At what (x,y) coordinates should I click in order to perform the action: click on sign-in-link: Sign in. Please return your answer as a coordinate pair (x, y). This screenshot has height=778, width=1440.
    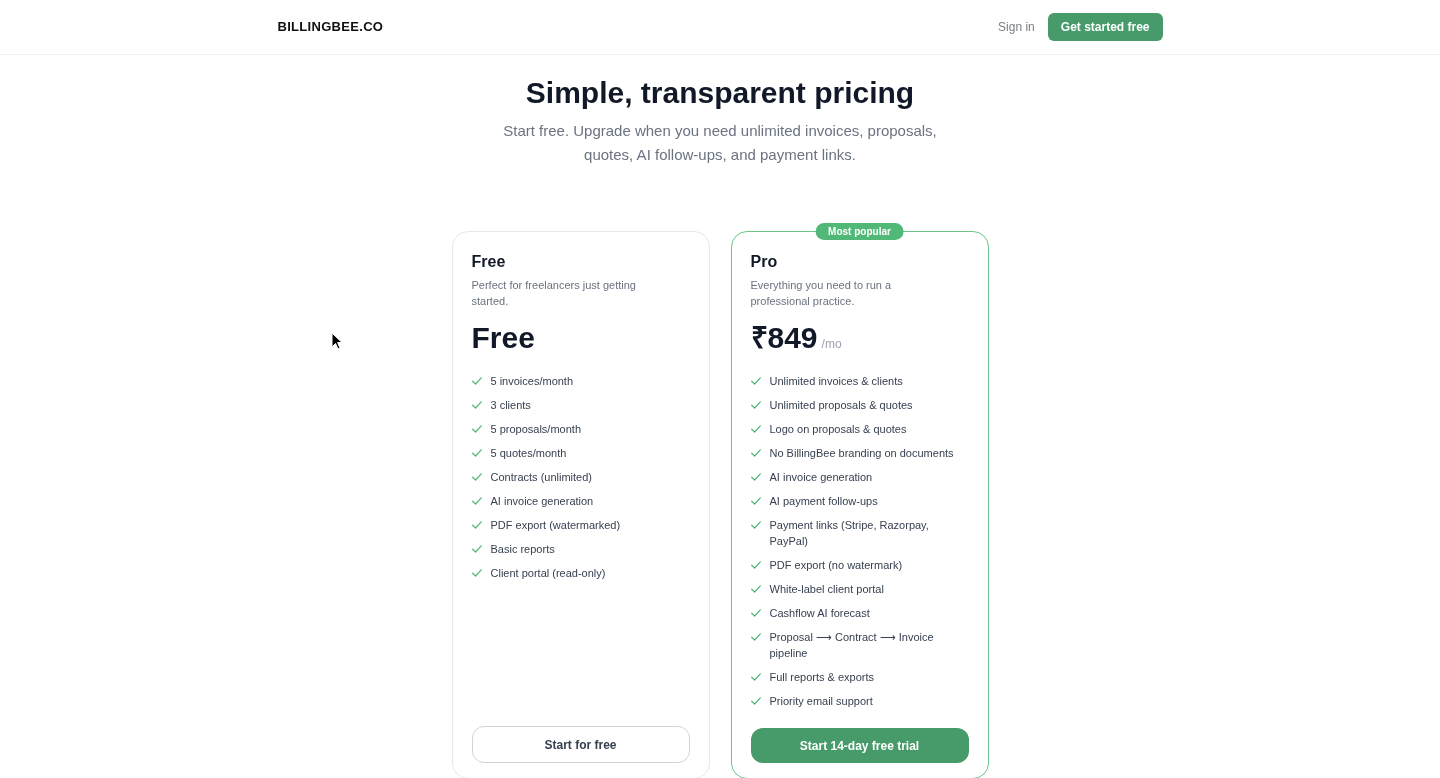
    Looking at the image, I should click on (1016, 27).